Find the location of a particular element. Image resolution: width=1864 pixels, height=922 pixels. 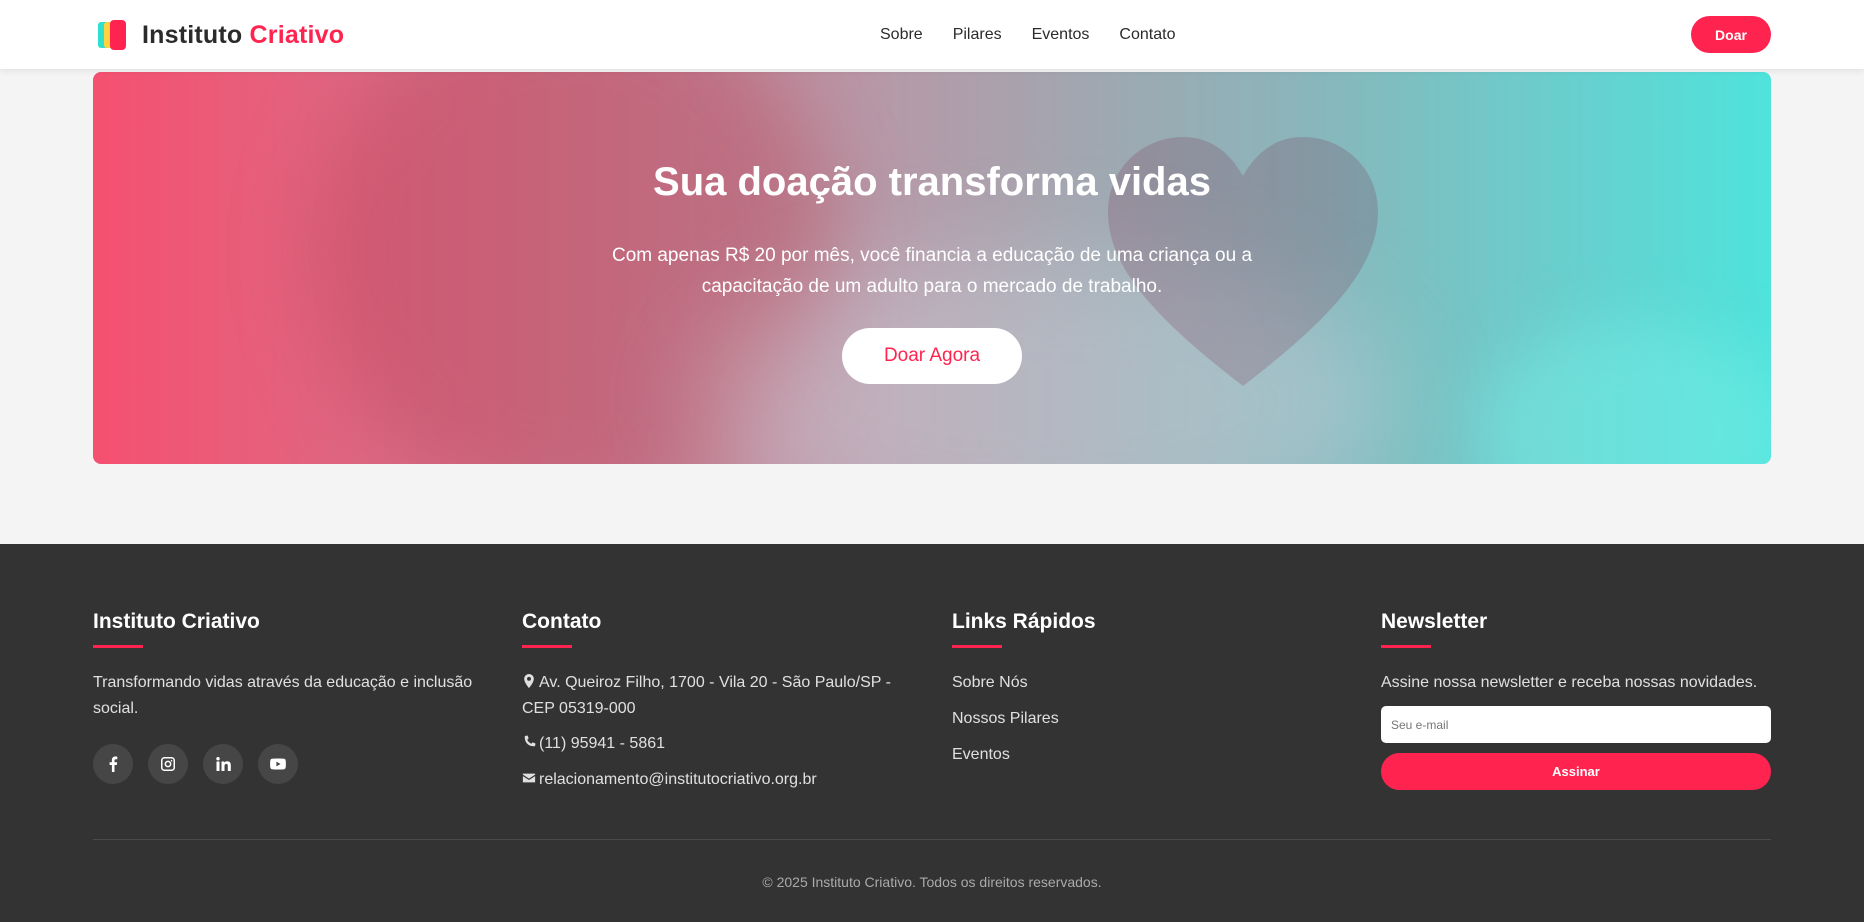

logo-text-accent: Criativo is located at coordinates (297, 34).